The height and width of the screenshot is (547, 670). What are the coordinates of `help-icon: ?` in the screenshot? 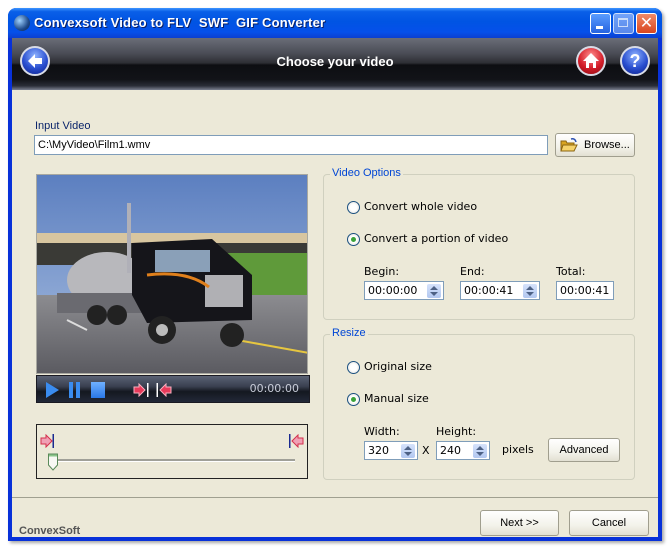 It's located at (635, 61).